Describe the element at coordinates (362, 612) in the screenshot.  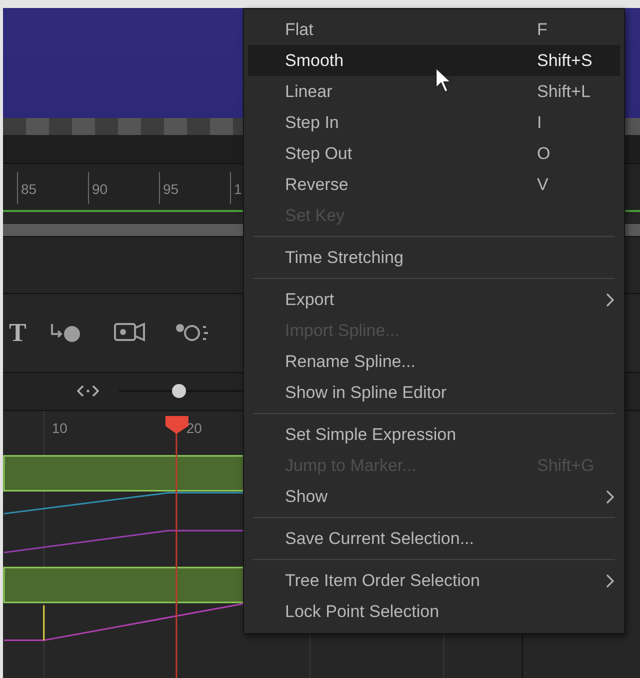
I see `menu-item-label: Lock Point Selection` at that location.